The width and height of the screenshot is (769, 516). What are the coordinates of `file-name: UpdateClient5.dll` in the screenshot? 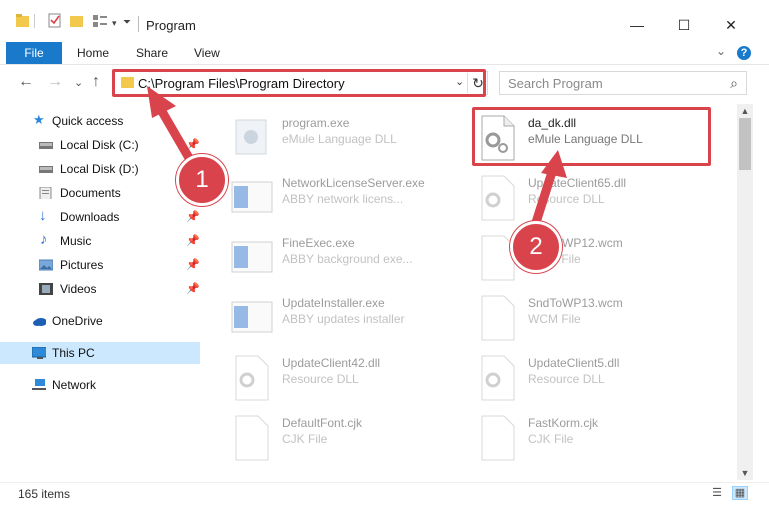 It's located at (574, 363).